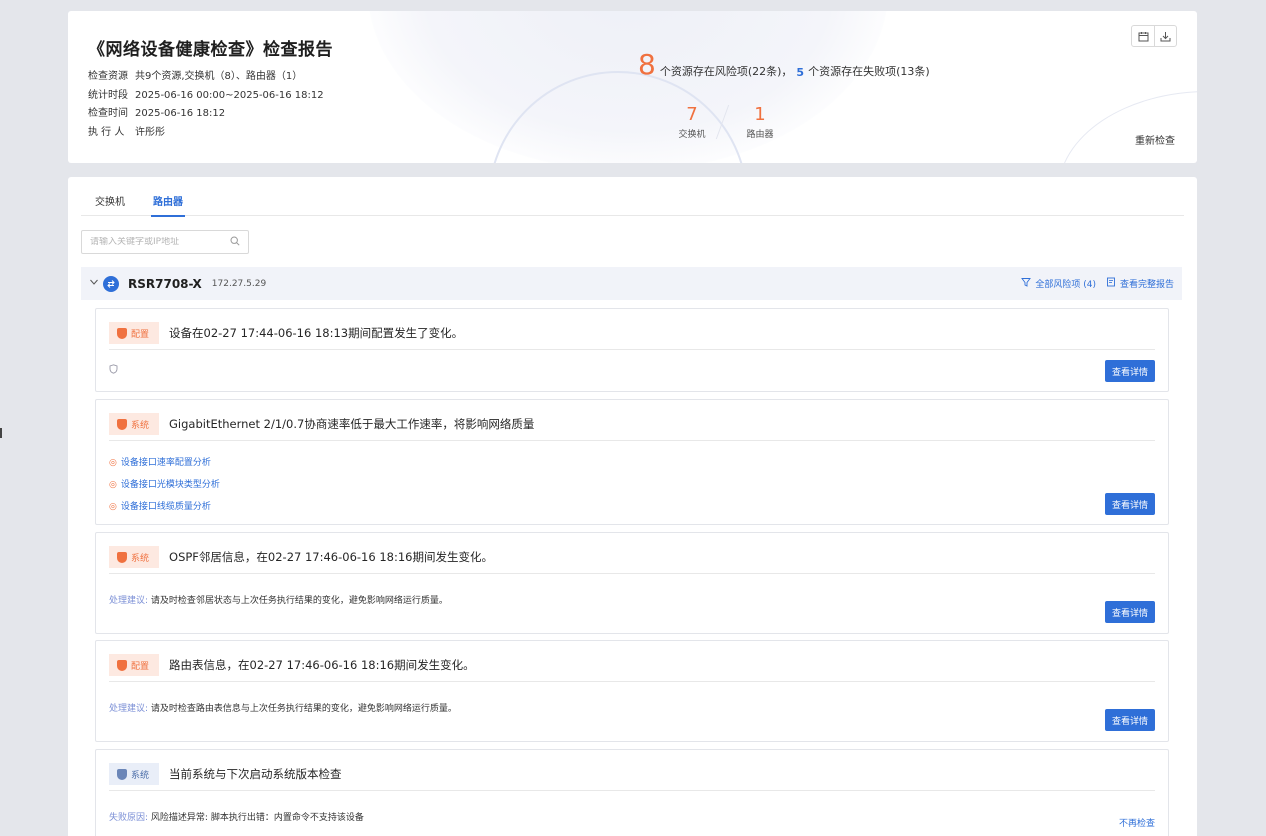 Image resolution: width=1266 pixels, height=836 pixels. I want to click on search-icon, so click(235, 242).